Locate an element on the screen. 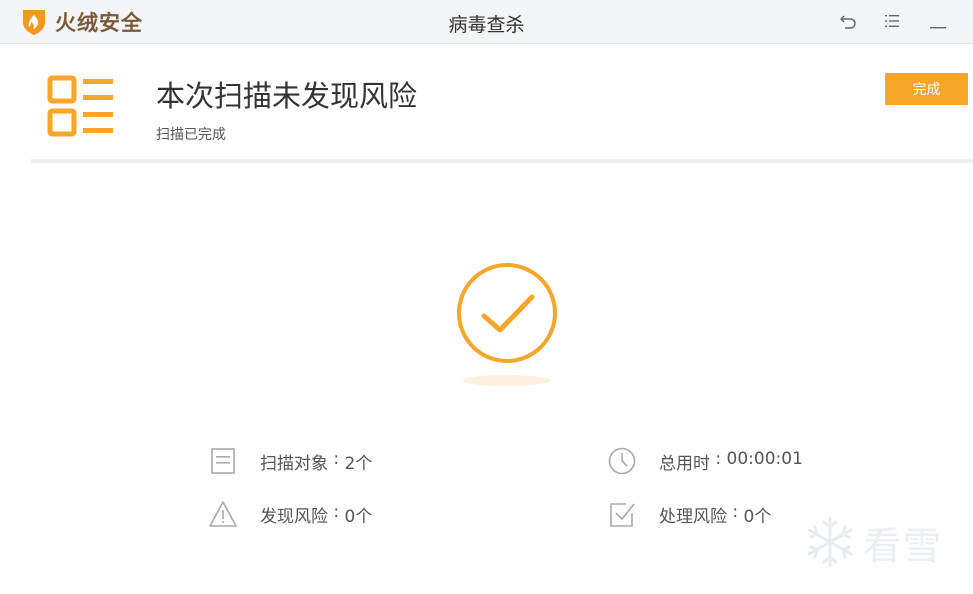 This screenshot has width=973, height=594. warning-icon is located at coordinates (223, 514).